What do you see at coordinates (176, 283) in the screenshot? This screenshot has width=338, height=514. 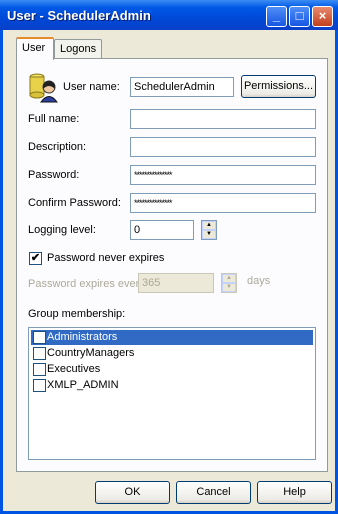 I see `expires-every-field: 365` at bounding box center [176, 283].